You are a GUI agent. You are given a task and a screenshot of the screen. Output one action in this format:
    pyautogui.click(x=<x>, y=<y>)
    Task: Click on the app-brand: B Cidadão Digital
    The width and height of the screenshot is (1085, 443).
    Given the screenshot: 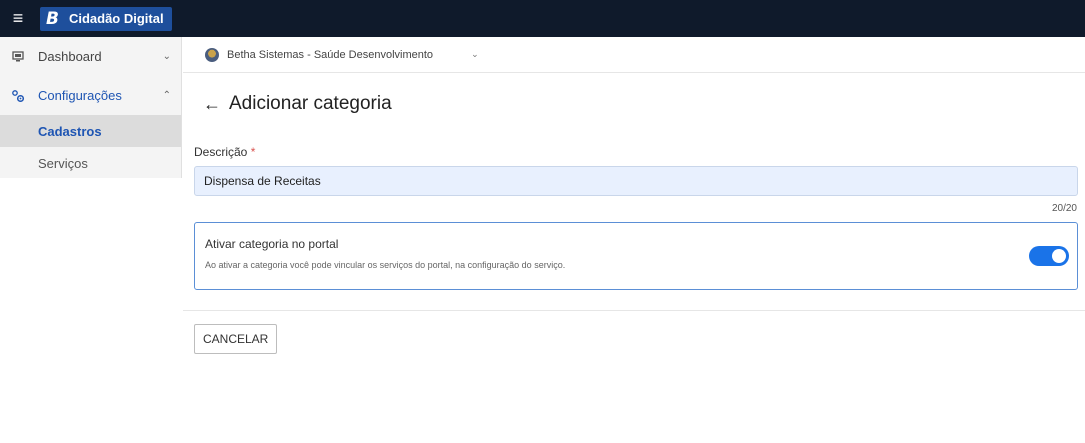 What is the action you would take?
    pyautogui.click(x=106, y=18)
    